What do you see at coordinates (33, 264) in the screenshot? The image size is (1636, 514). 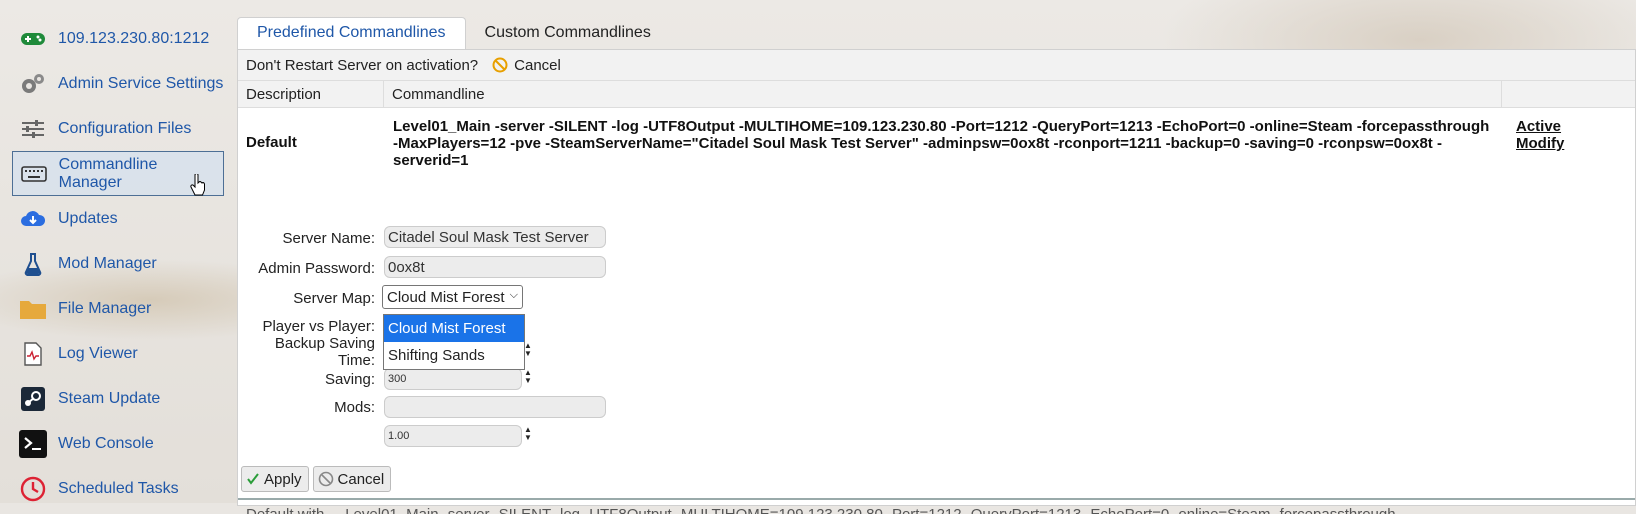 I see `flask-icon` at bounding box center [33, 264].